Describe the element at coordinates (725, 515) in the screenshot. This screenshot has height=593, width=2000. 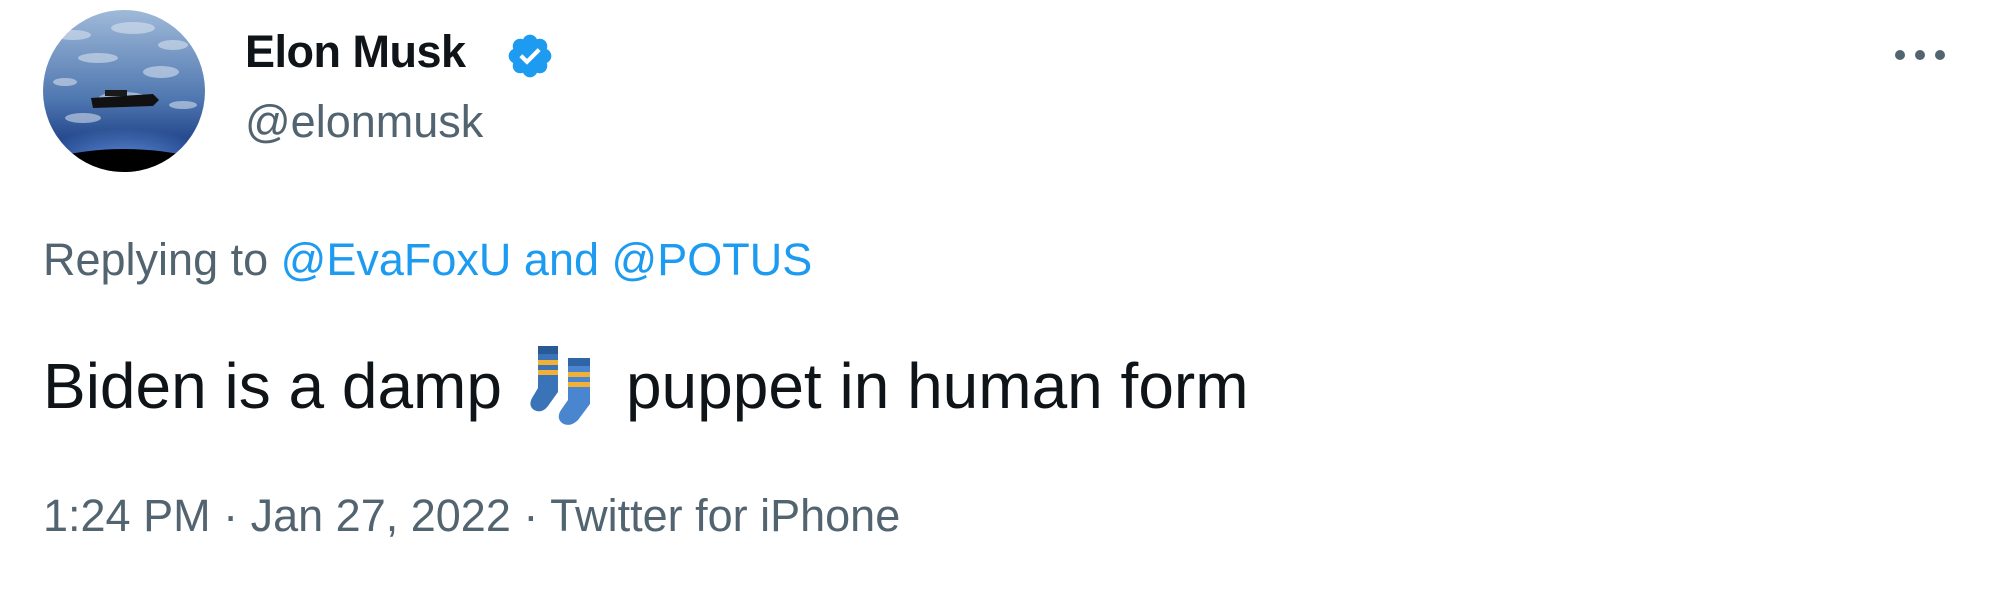
I see `tweet-source: Twitter for iPhone` at that location.